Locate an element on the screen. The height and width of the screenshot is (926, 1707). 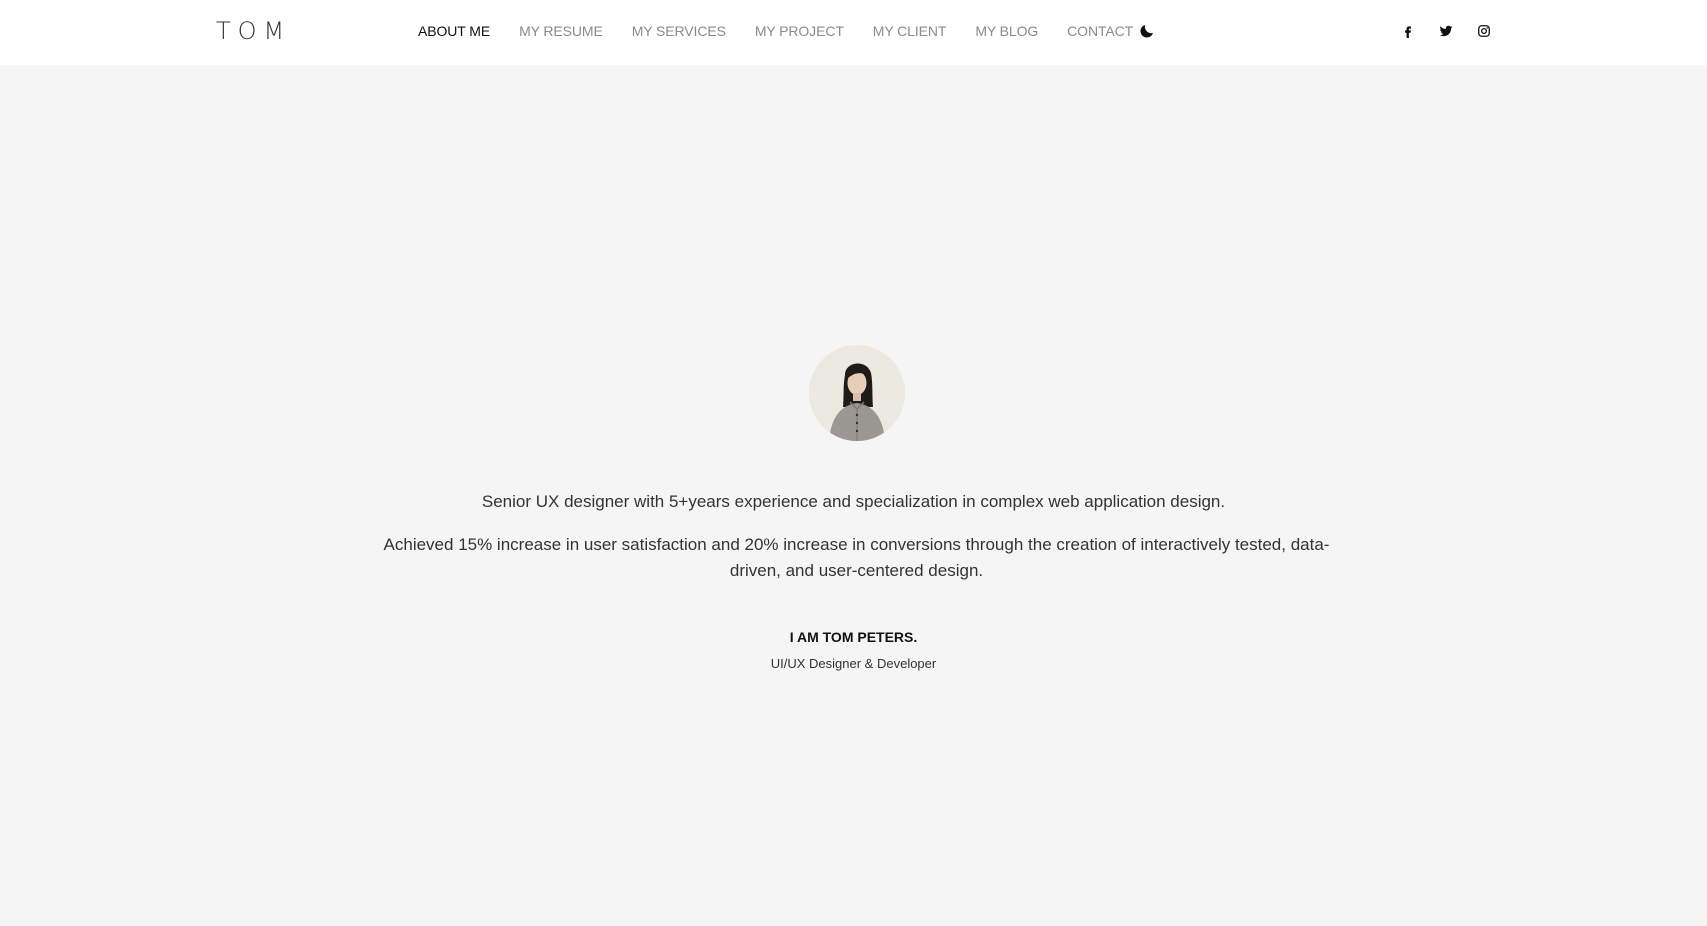
profile-avatar is located at coordinates (857, 393).